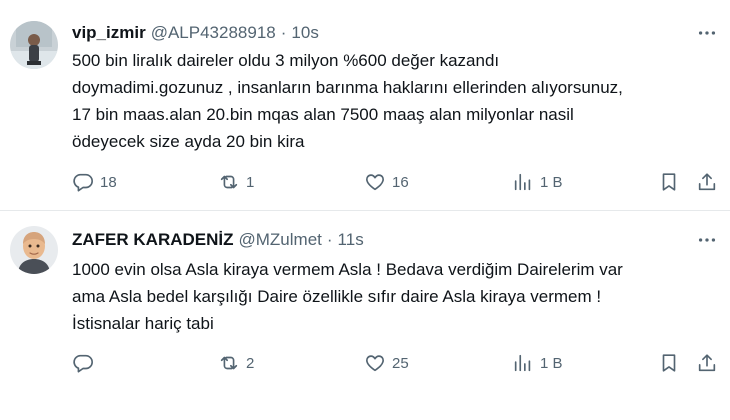  I want to click on repost-button: 2, so click(236, 363).